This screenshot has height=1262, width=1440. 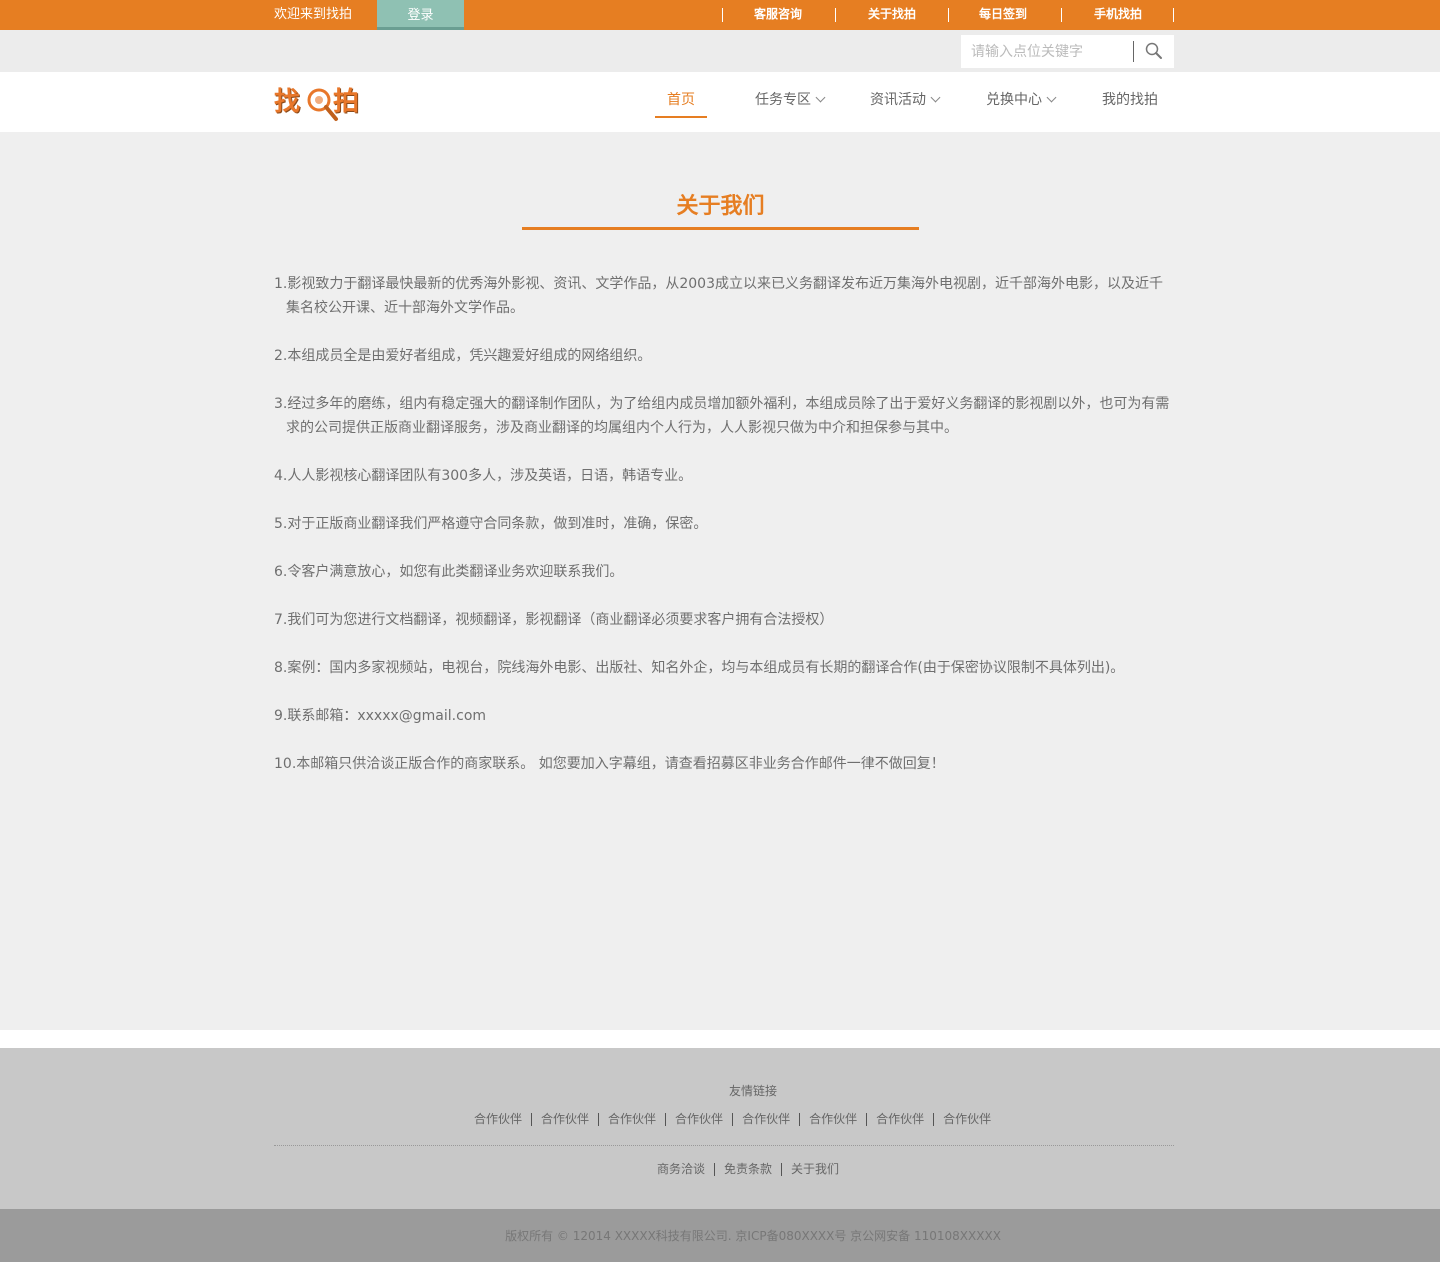 What do you see at coordinates (783, 100) in the screenshot?
I see `nav-tasks-label: 任务专区` at bounding box center [783, 100].